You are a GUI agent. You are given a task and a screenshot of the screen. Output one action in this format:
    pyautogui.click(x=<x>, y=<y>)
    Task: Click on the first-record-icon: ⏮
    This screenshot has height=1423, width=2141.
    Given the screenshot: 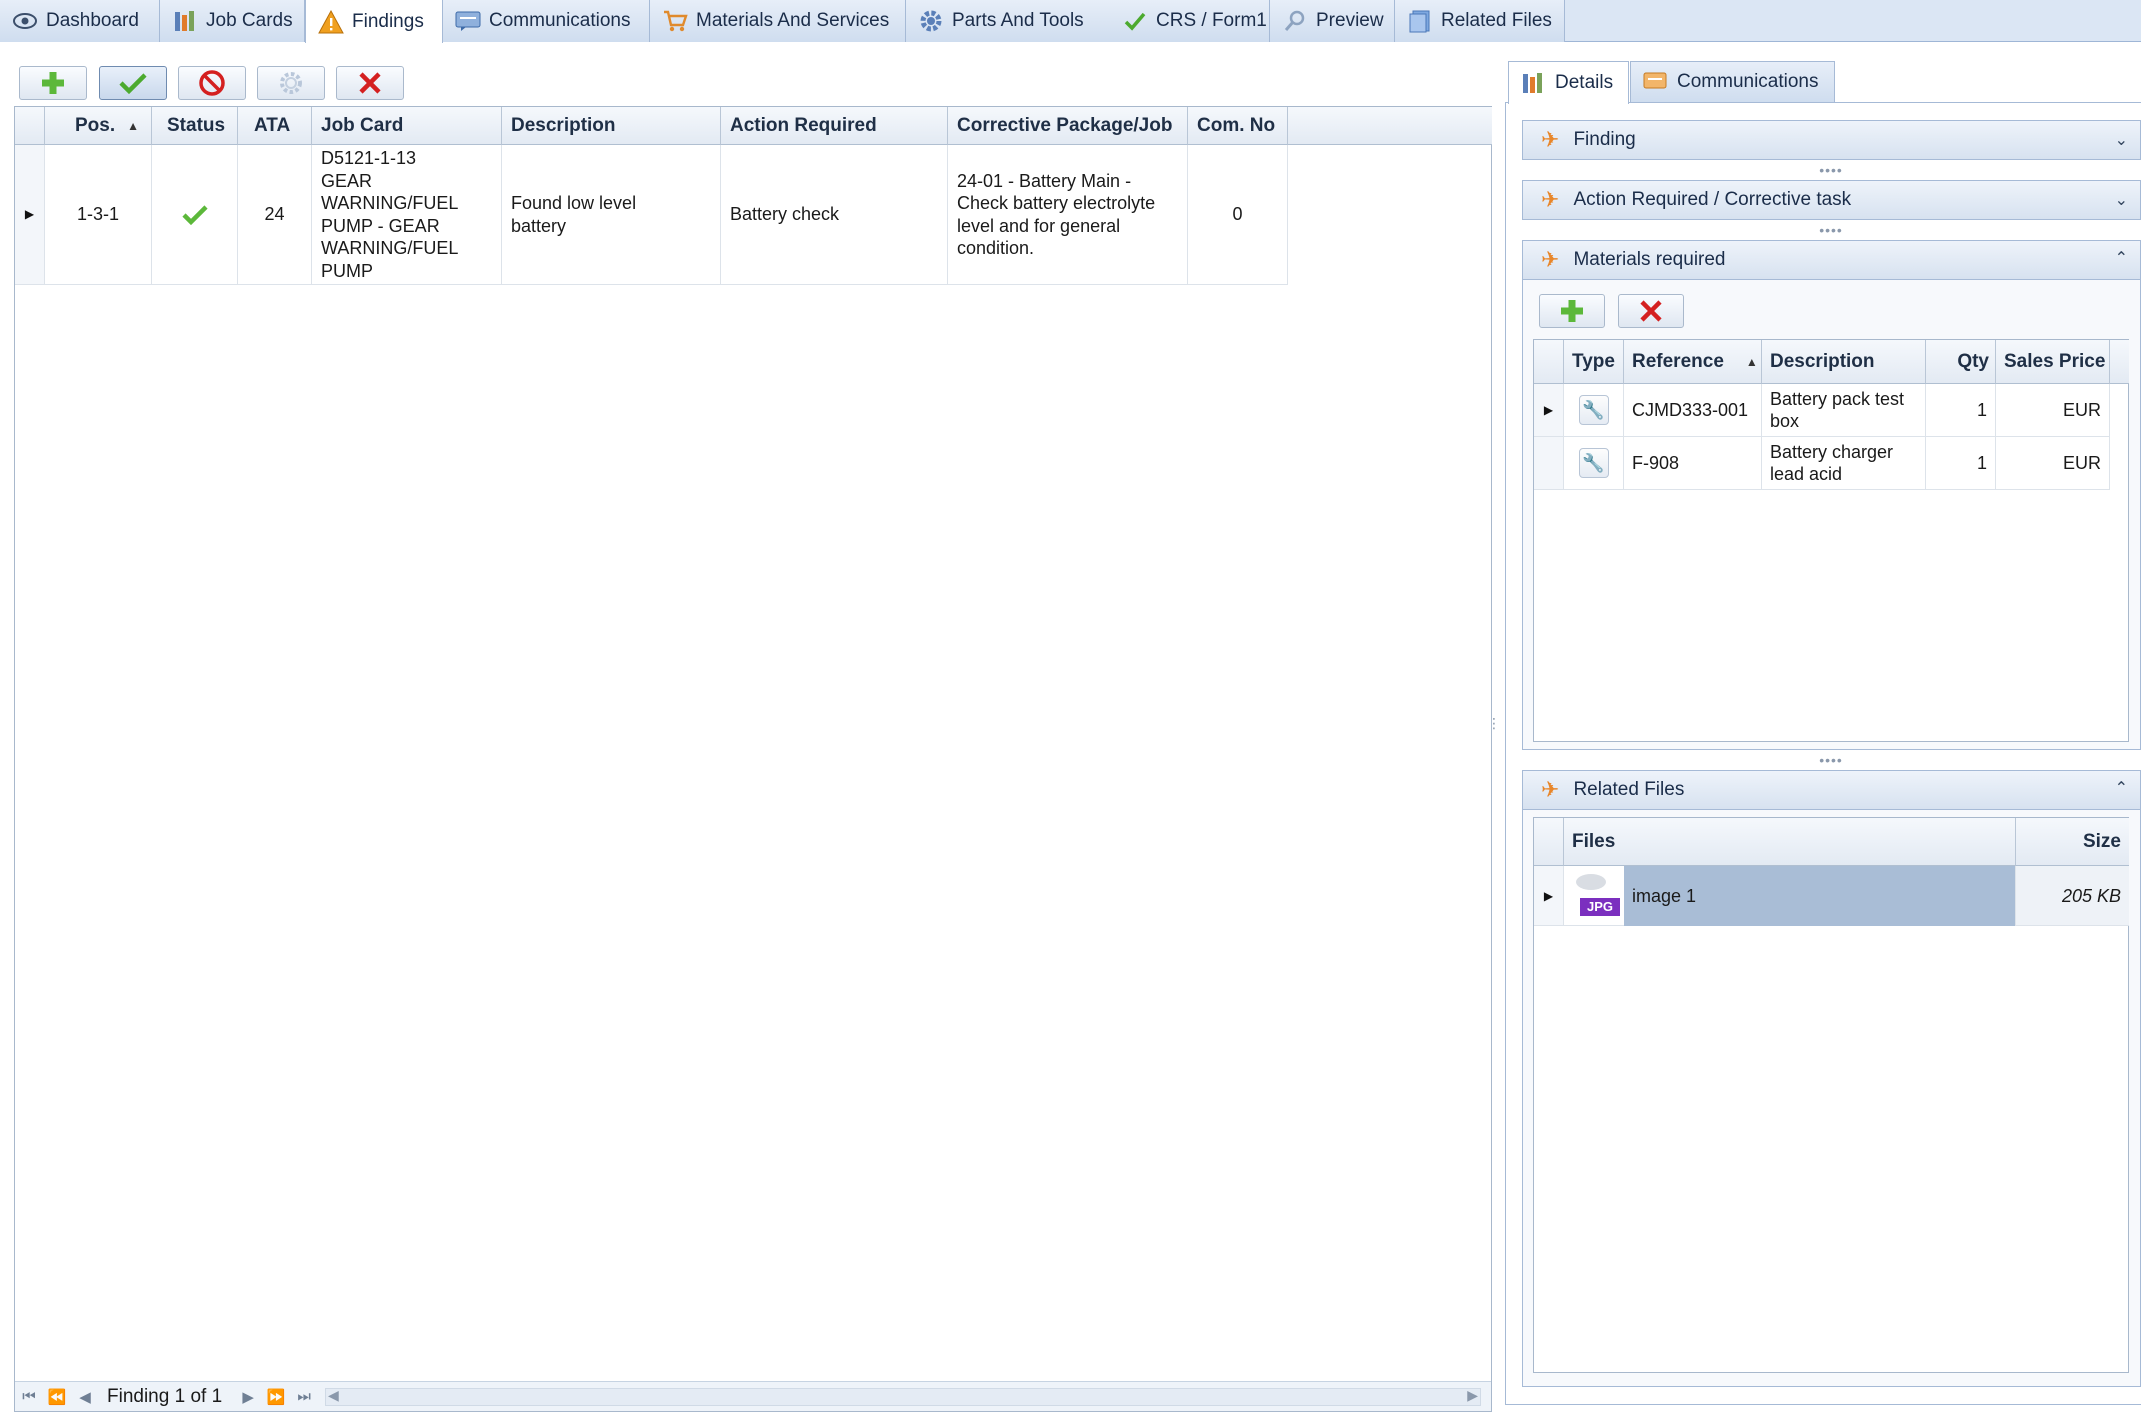 What is the action you would take?
    pyautogui.click(x=29, y=1396)
    